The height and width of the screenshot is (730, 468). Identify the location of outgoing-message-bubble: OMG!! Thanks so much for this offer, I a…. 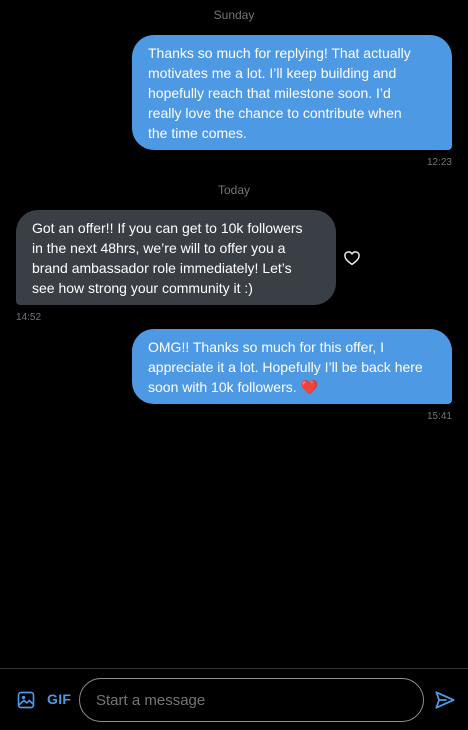
(292, 366).